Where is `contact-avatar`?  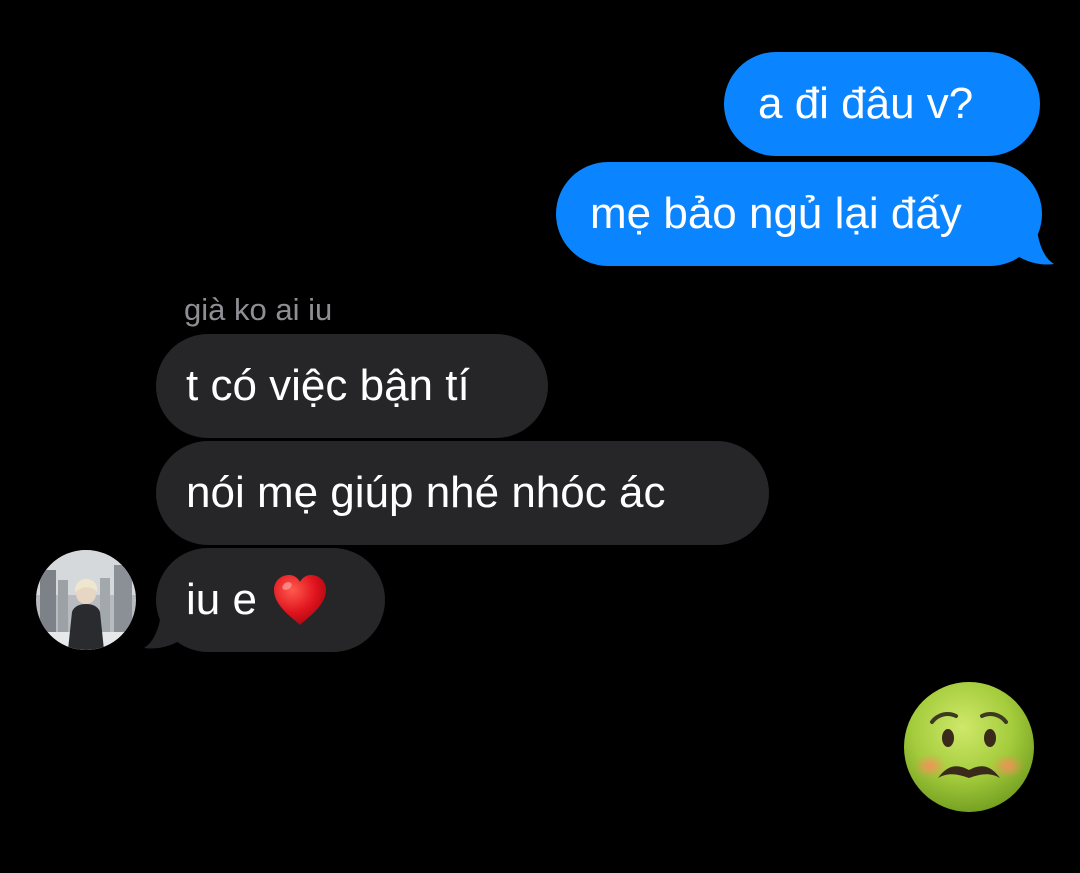 contact-avatar is located at coordinates (86, 600).